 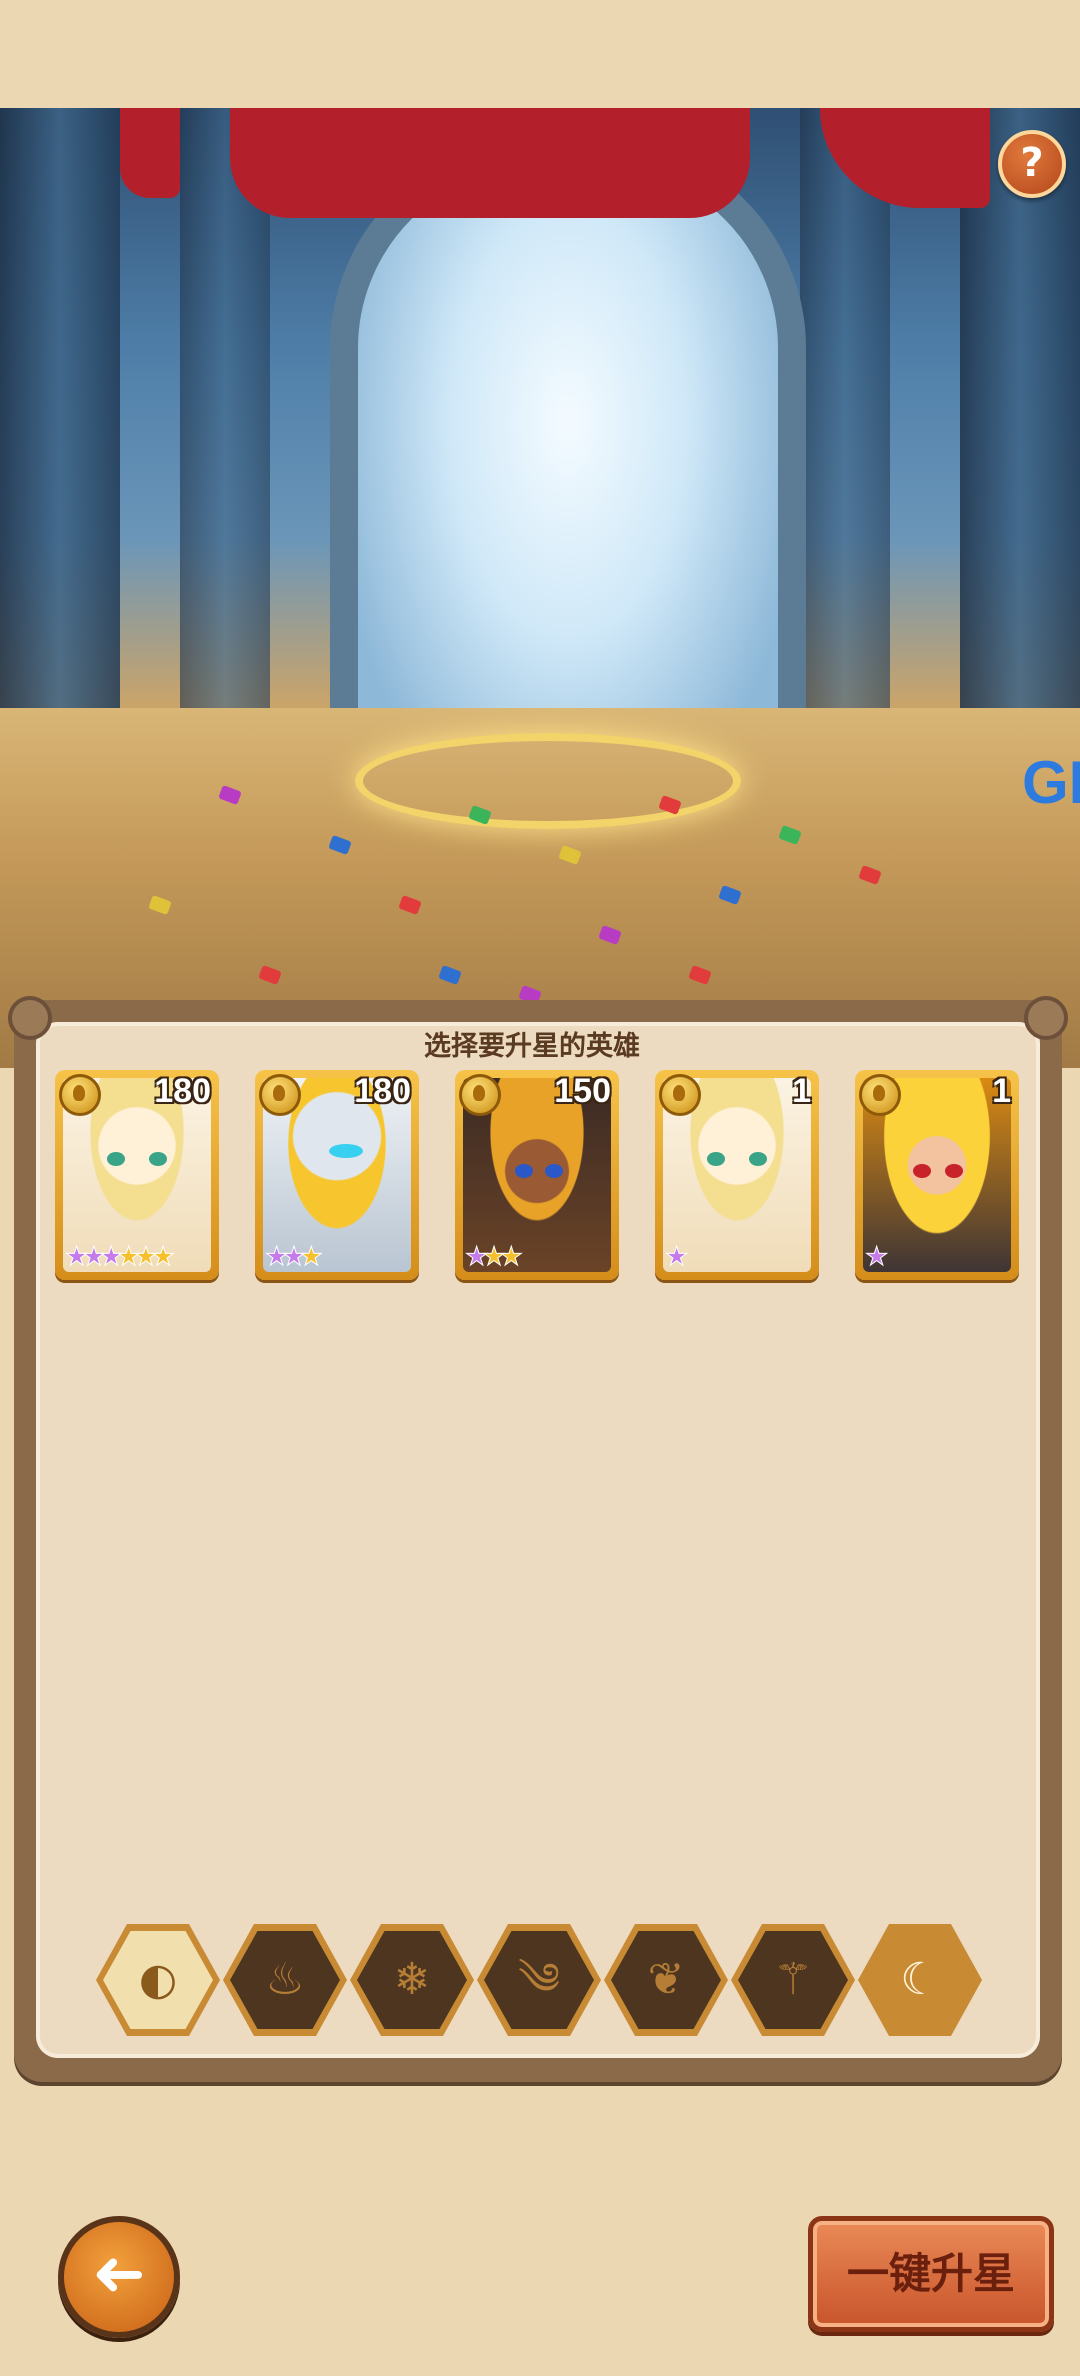 What do you see at coordinates (539, 1980) in the screenshot?
I see `wind-icon: ༄` at bounding box center [539, 1980].